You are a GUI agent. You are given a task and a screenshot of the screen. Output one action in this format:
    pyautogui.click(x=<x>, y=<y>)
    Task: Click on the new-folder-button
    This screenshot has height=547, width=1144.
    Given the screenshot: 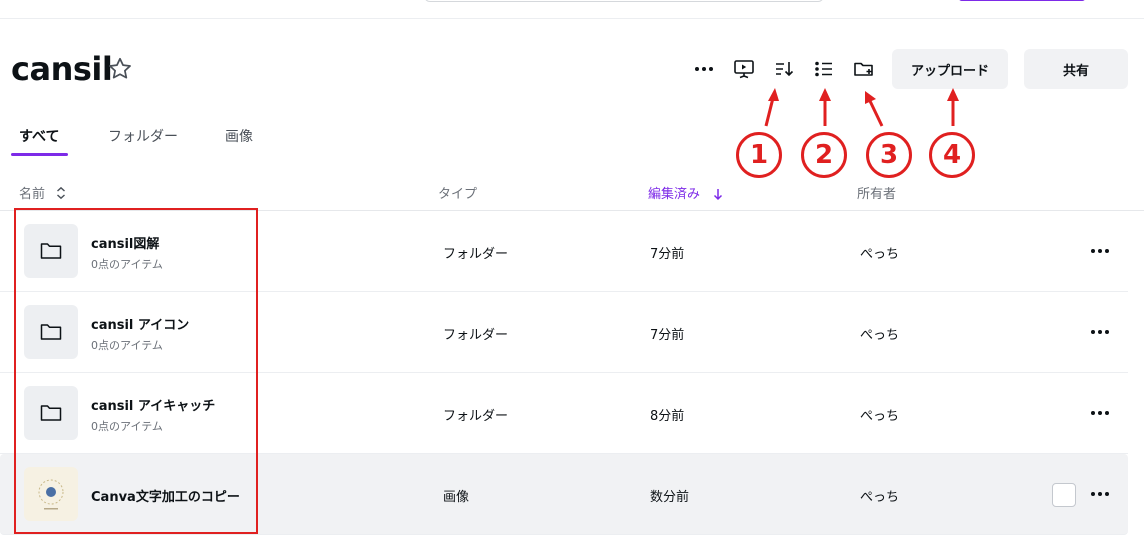 What is the action you would take?
    pyautogui.click(x=864, y=69)
    